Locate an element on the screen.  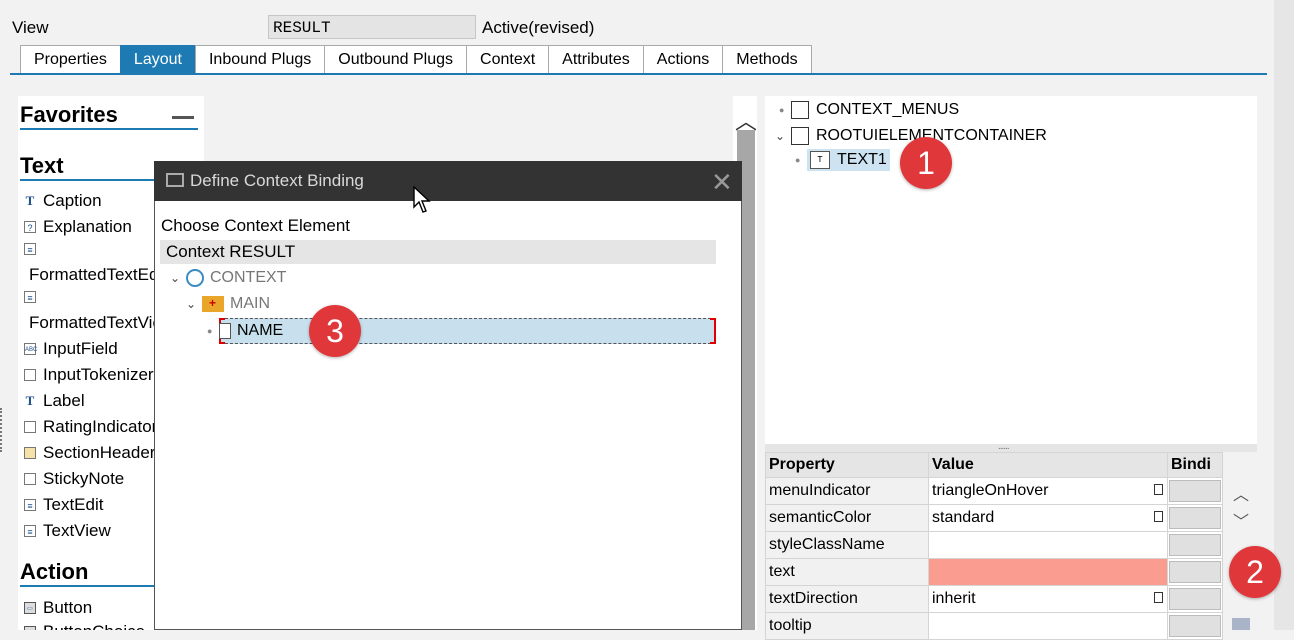
property-row: text is located at coordinates (994, 572).